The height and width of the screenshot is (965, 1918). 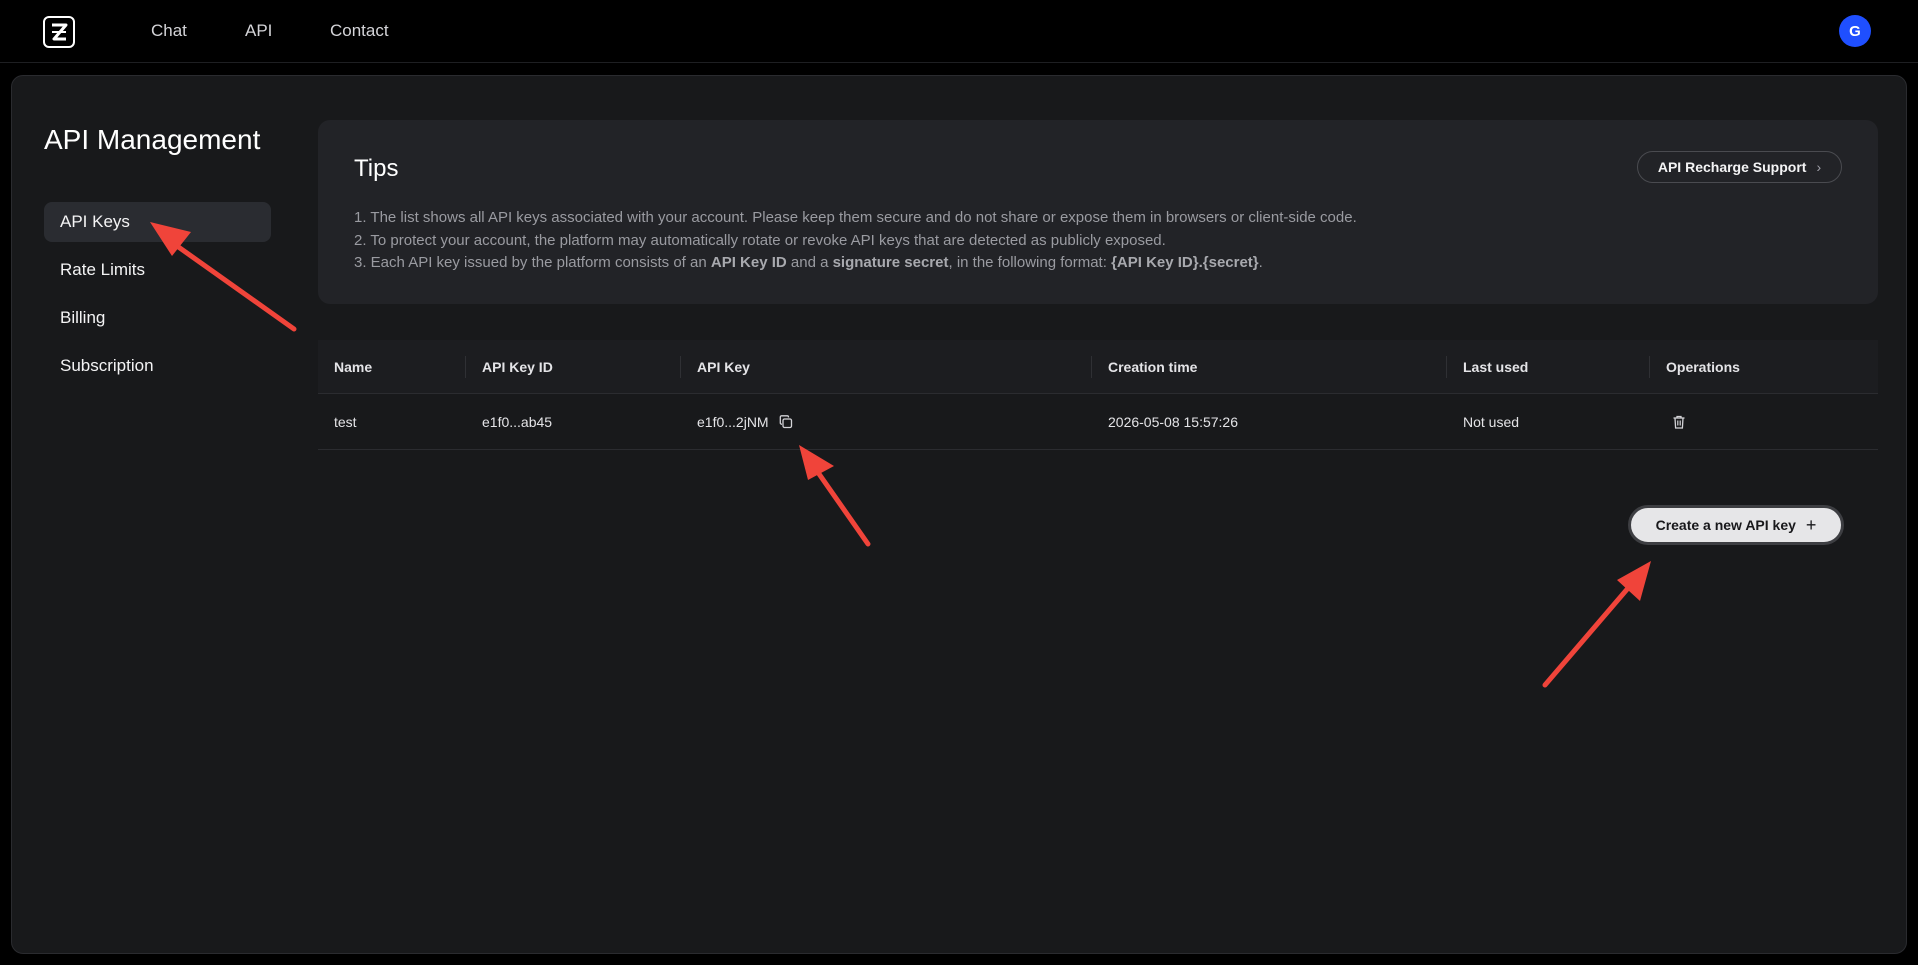 I want to click on plus-icon: +, so click(x=1811, y=525).